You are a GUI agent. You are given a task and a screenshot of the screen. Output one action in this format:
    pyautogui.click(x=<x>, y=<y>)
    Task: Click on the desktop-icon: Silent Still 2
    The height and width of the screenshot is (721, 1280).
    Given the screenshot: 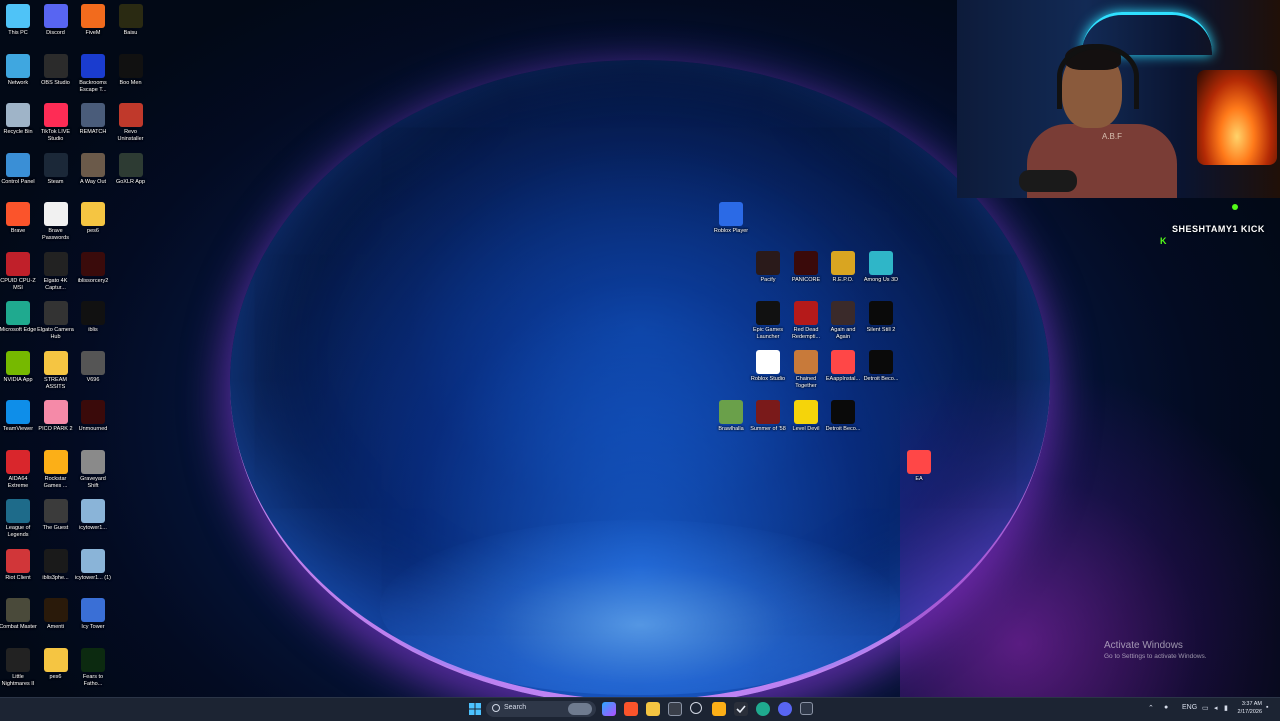 What is the action you would take?
    pyautogui.click(x=881, y=317)
    